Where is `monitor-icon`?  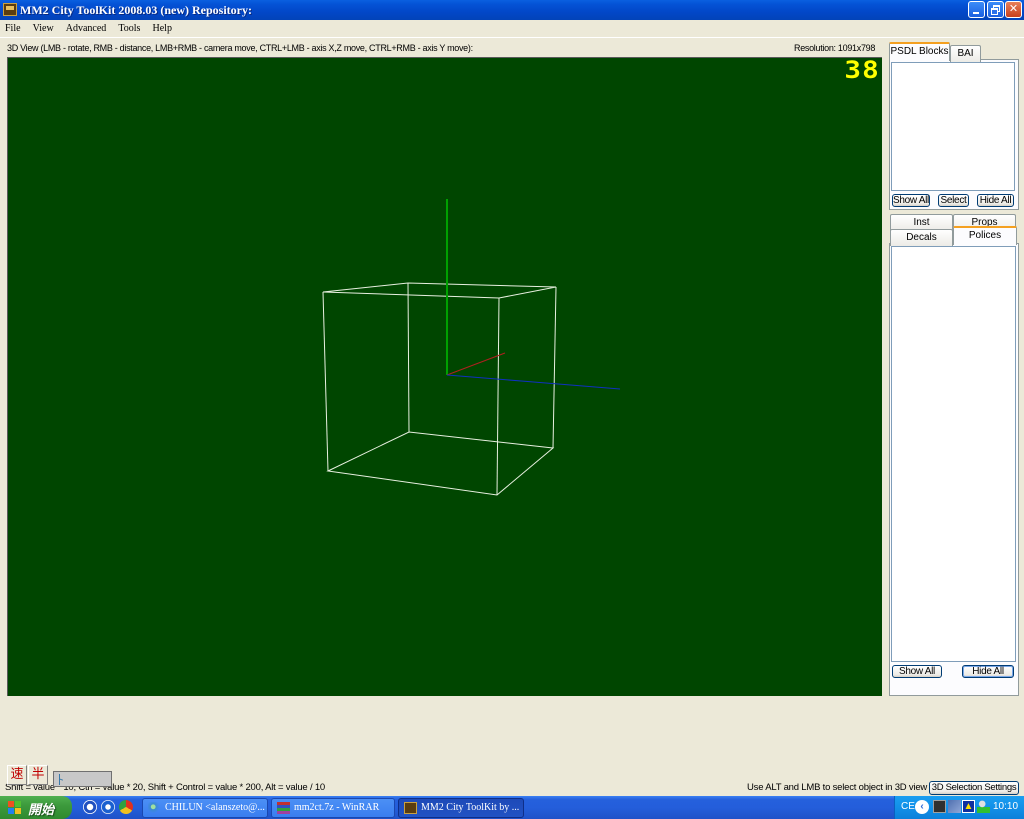 monitor-icon is located at coordinates (939, 806).